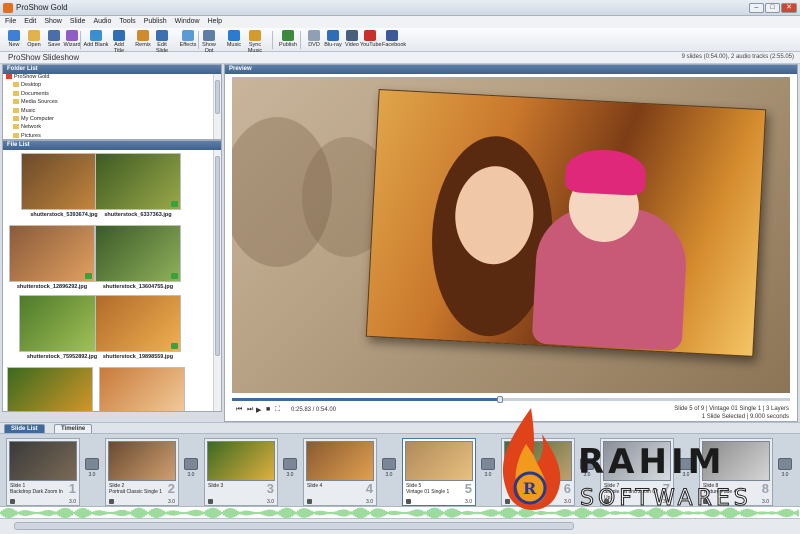 This screenshot has height=534, width=800. I want to click on slide-1: Slide 1 Backdrop Dark Zoom In 1 3.0, so click(43, 472).